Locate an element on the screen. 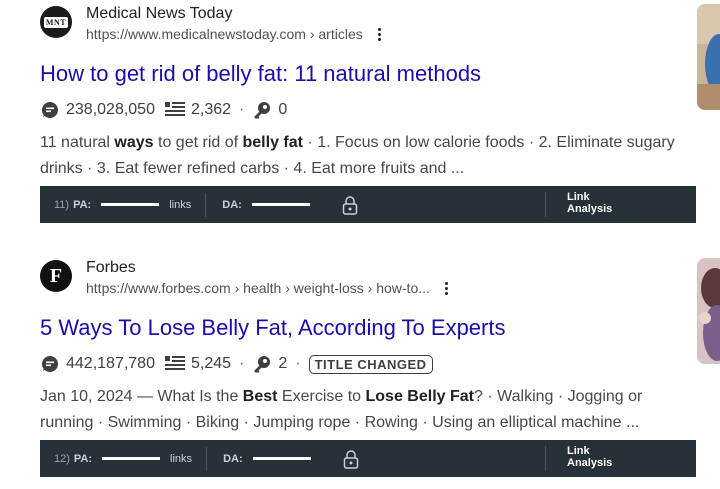 This screenshot has width=720, height=489. result-number: 11) is located at coordinates (62, 204).